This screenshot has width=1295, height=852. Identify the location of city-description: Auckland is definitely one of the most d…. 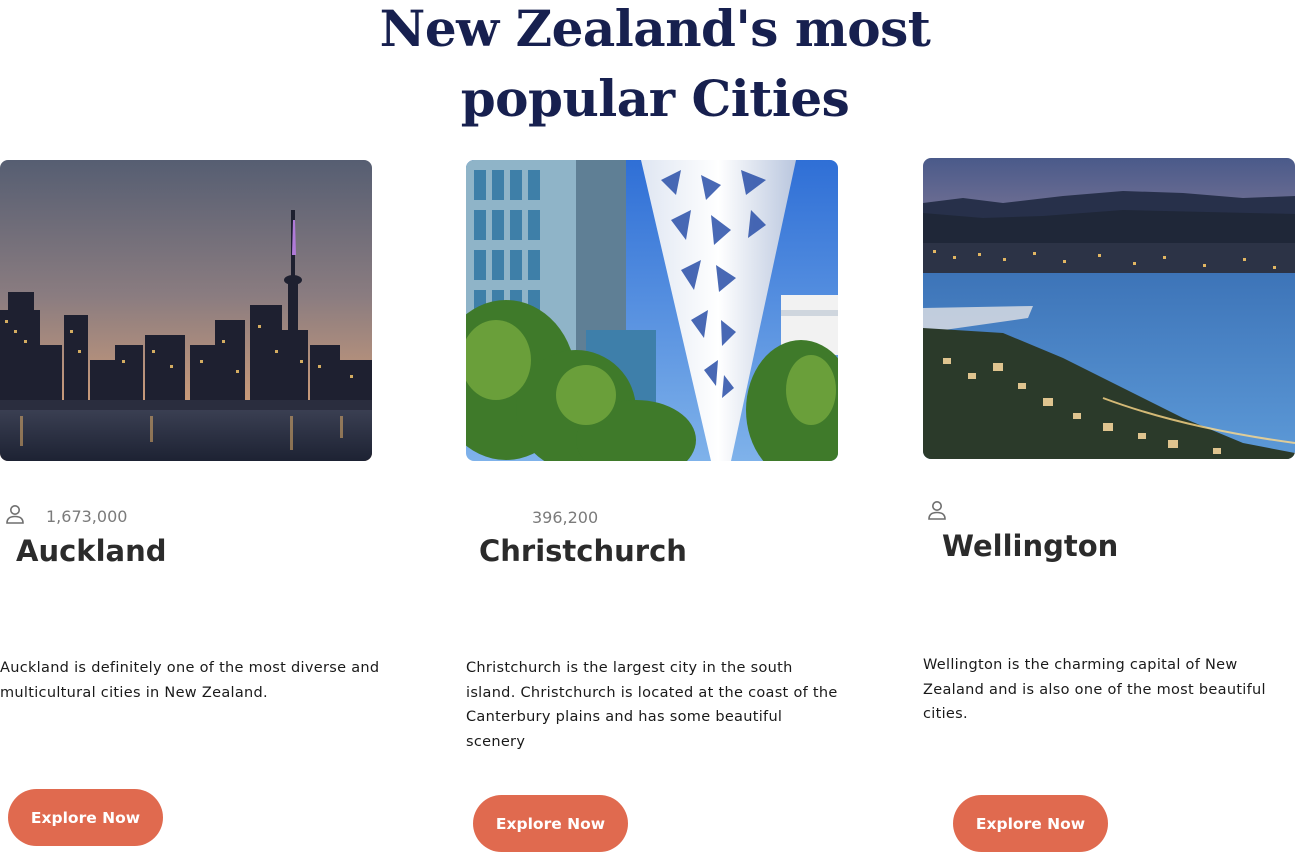
(190, 680).